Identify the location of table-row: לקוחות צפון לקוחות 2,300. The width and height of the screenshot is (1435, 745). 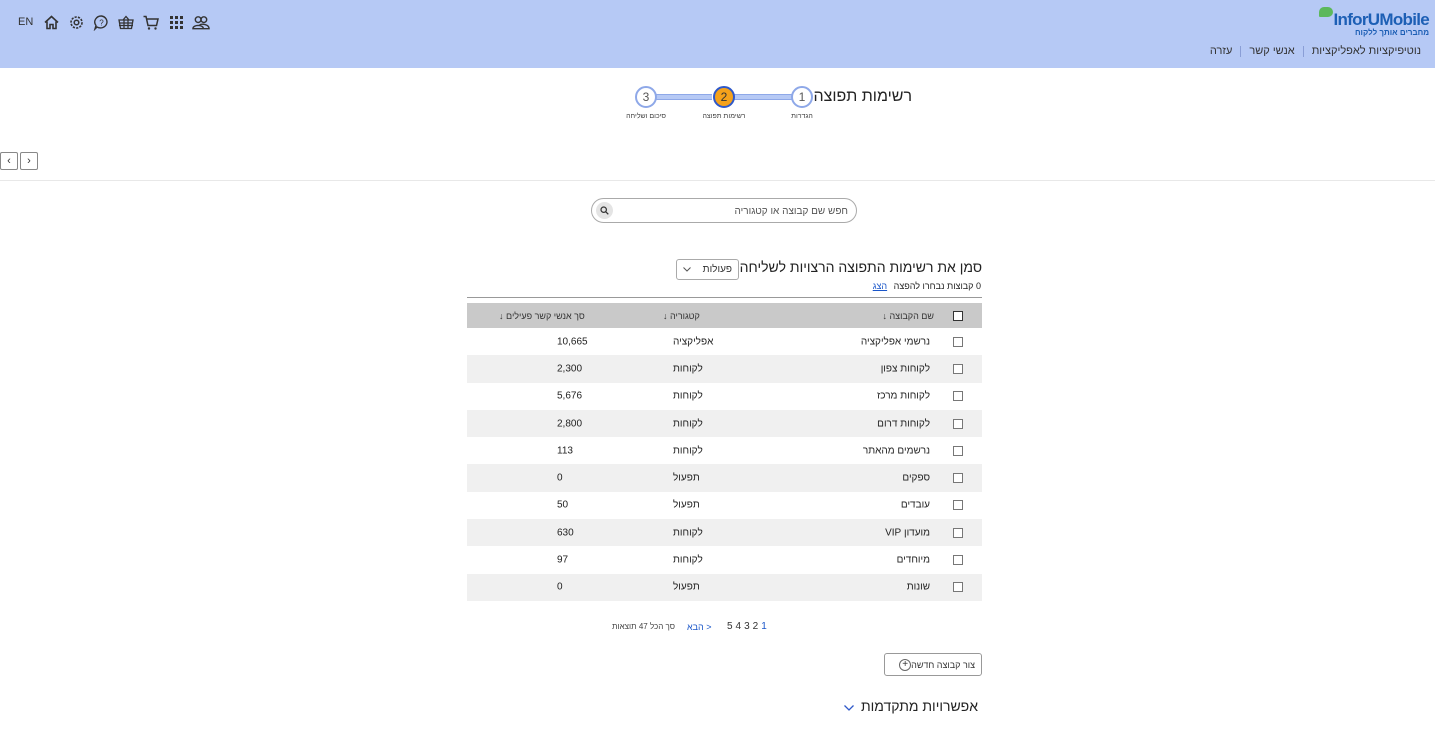
(724, 369).